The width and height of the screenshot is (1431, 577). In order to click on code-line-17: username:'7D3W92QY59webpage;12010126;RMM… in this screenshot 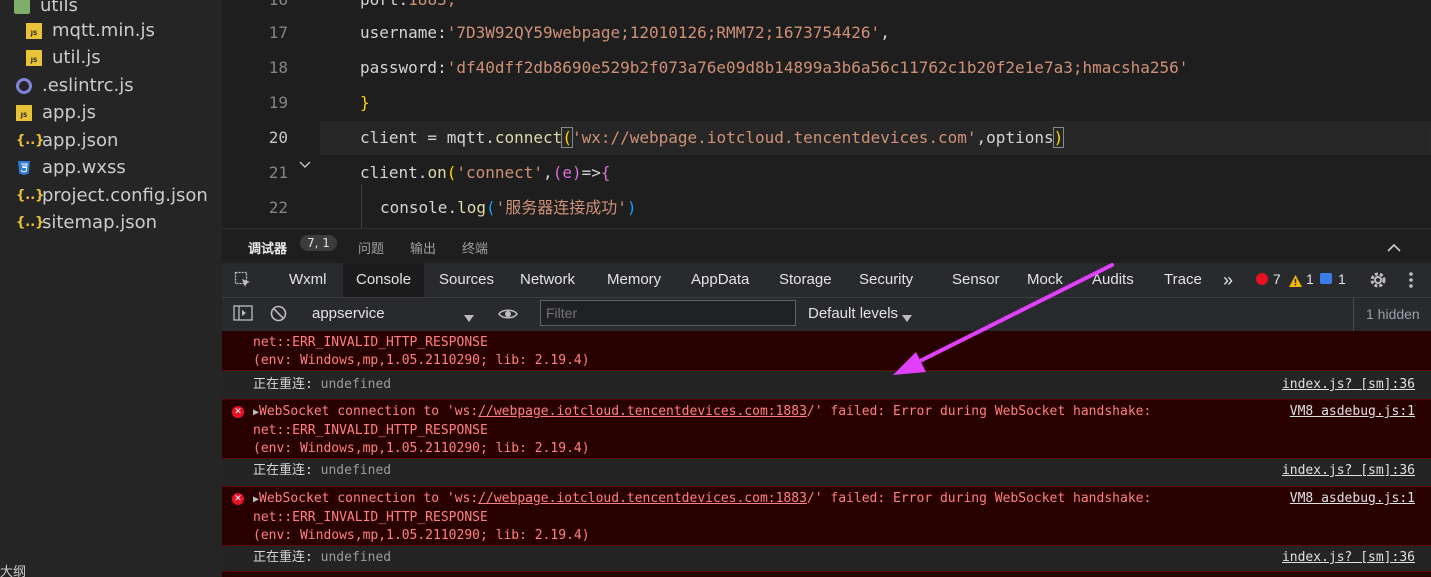, I will do `click(625, 33)`.